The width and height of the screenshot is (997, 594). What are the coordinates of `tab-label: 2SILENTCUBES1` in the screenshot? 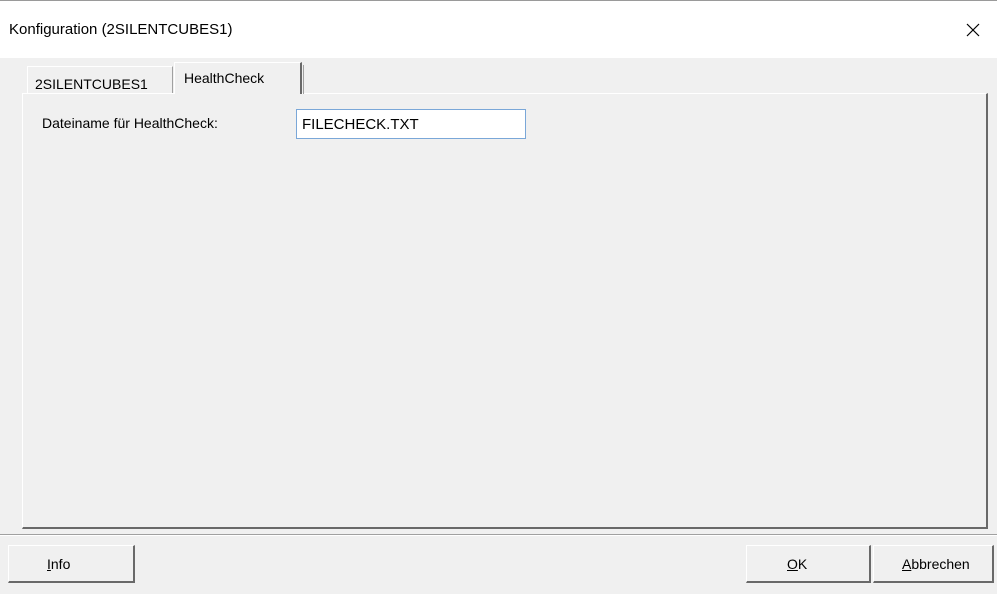 It's located at (91, 84).